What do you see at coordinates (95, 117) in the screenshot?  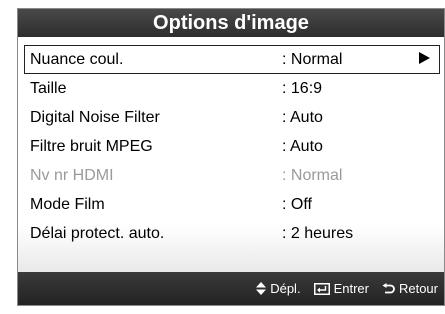 I see `menu-item-label: Digital Noise Filter` at bounding box center [95, 117].